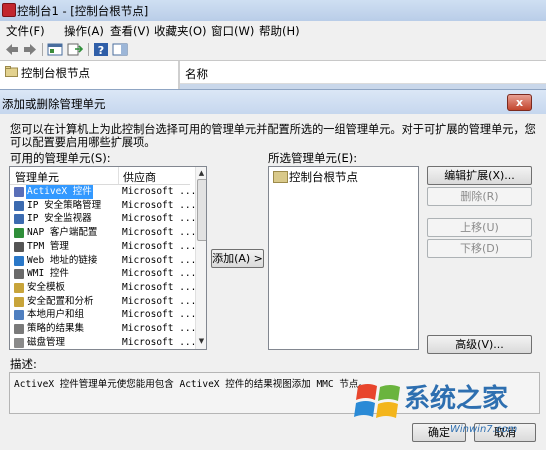 The width and height of the screenshot is (546, 450). What do you see at coordinates (201, 210) in the screenshot?
I see `scrollbar-thumb` at bounding box center [201, 210].